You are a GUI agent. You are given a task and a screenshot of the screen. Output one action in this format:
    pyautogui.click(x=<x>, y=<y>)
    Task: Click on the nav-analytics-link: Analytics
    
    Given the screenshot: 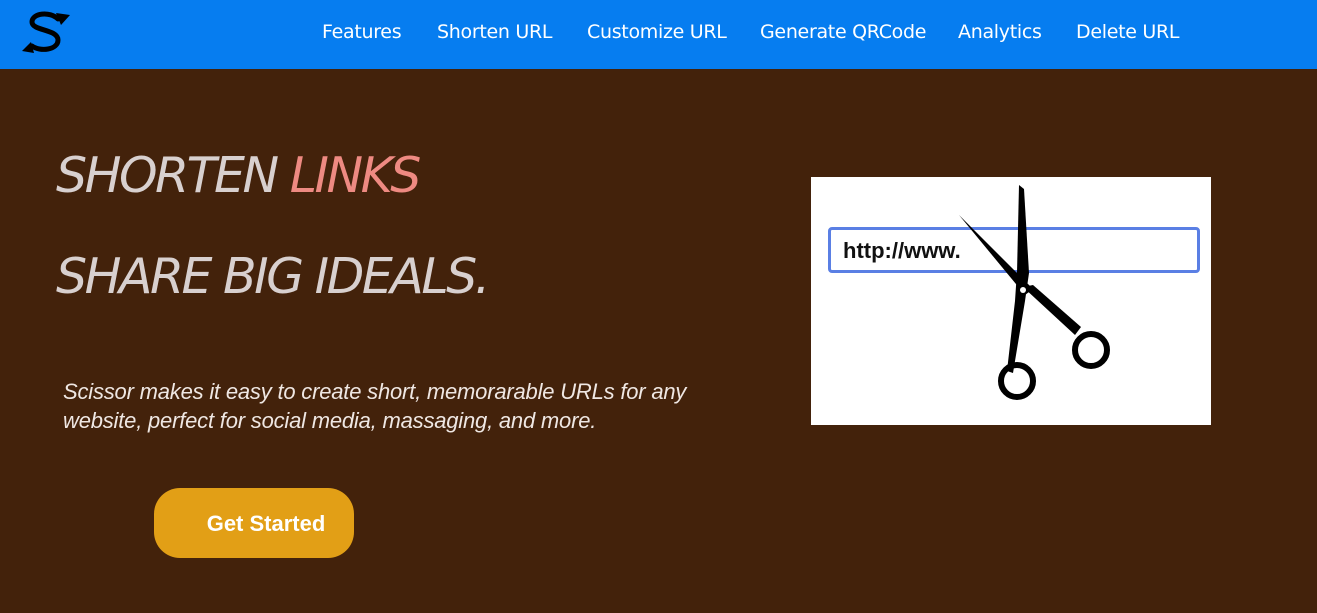 What is the action you would take?
    pyautogui.click(x=1000, y=32)
    